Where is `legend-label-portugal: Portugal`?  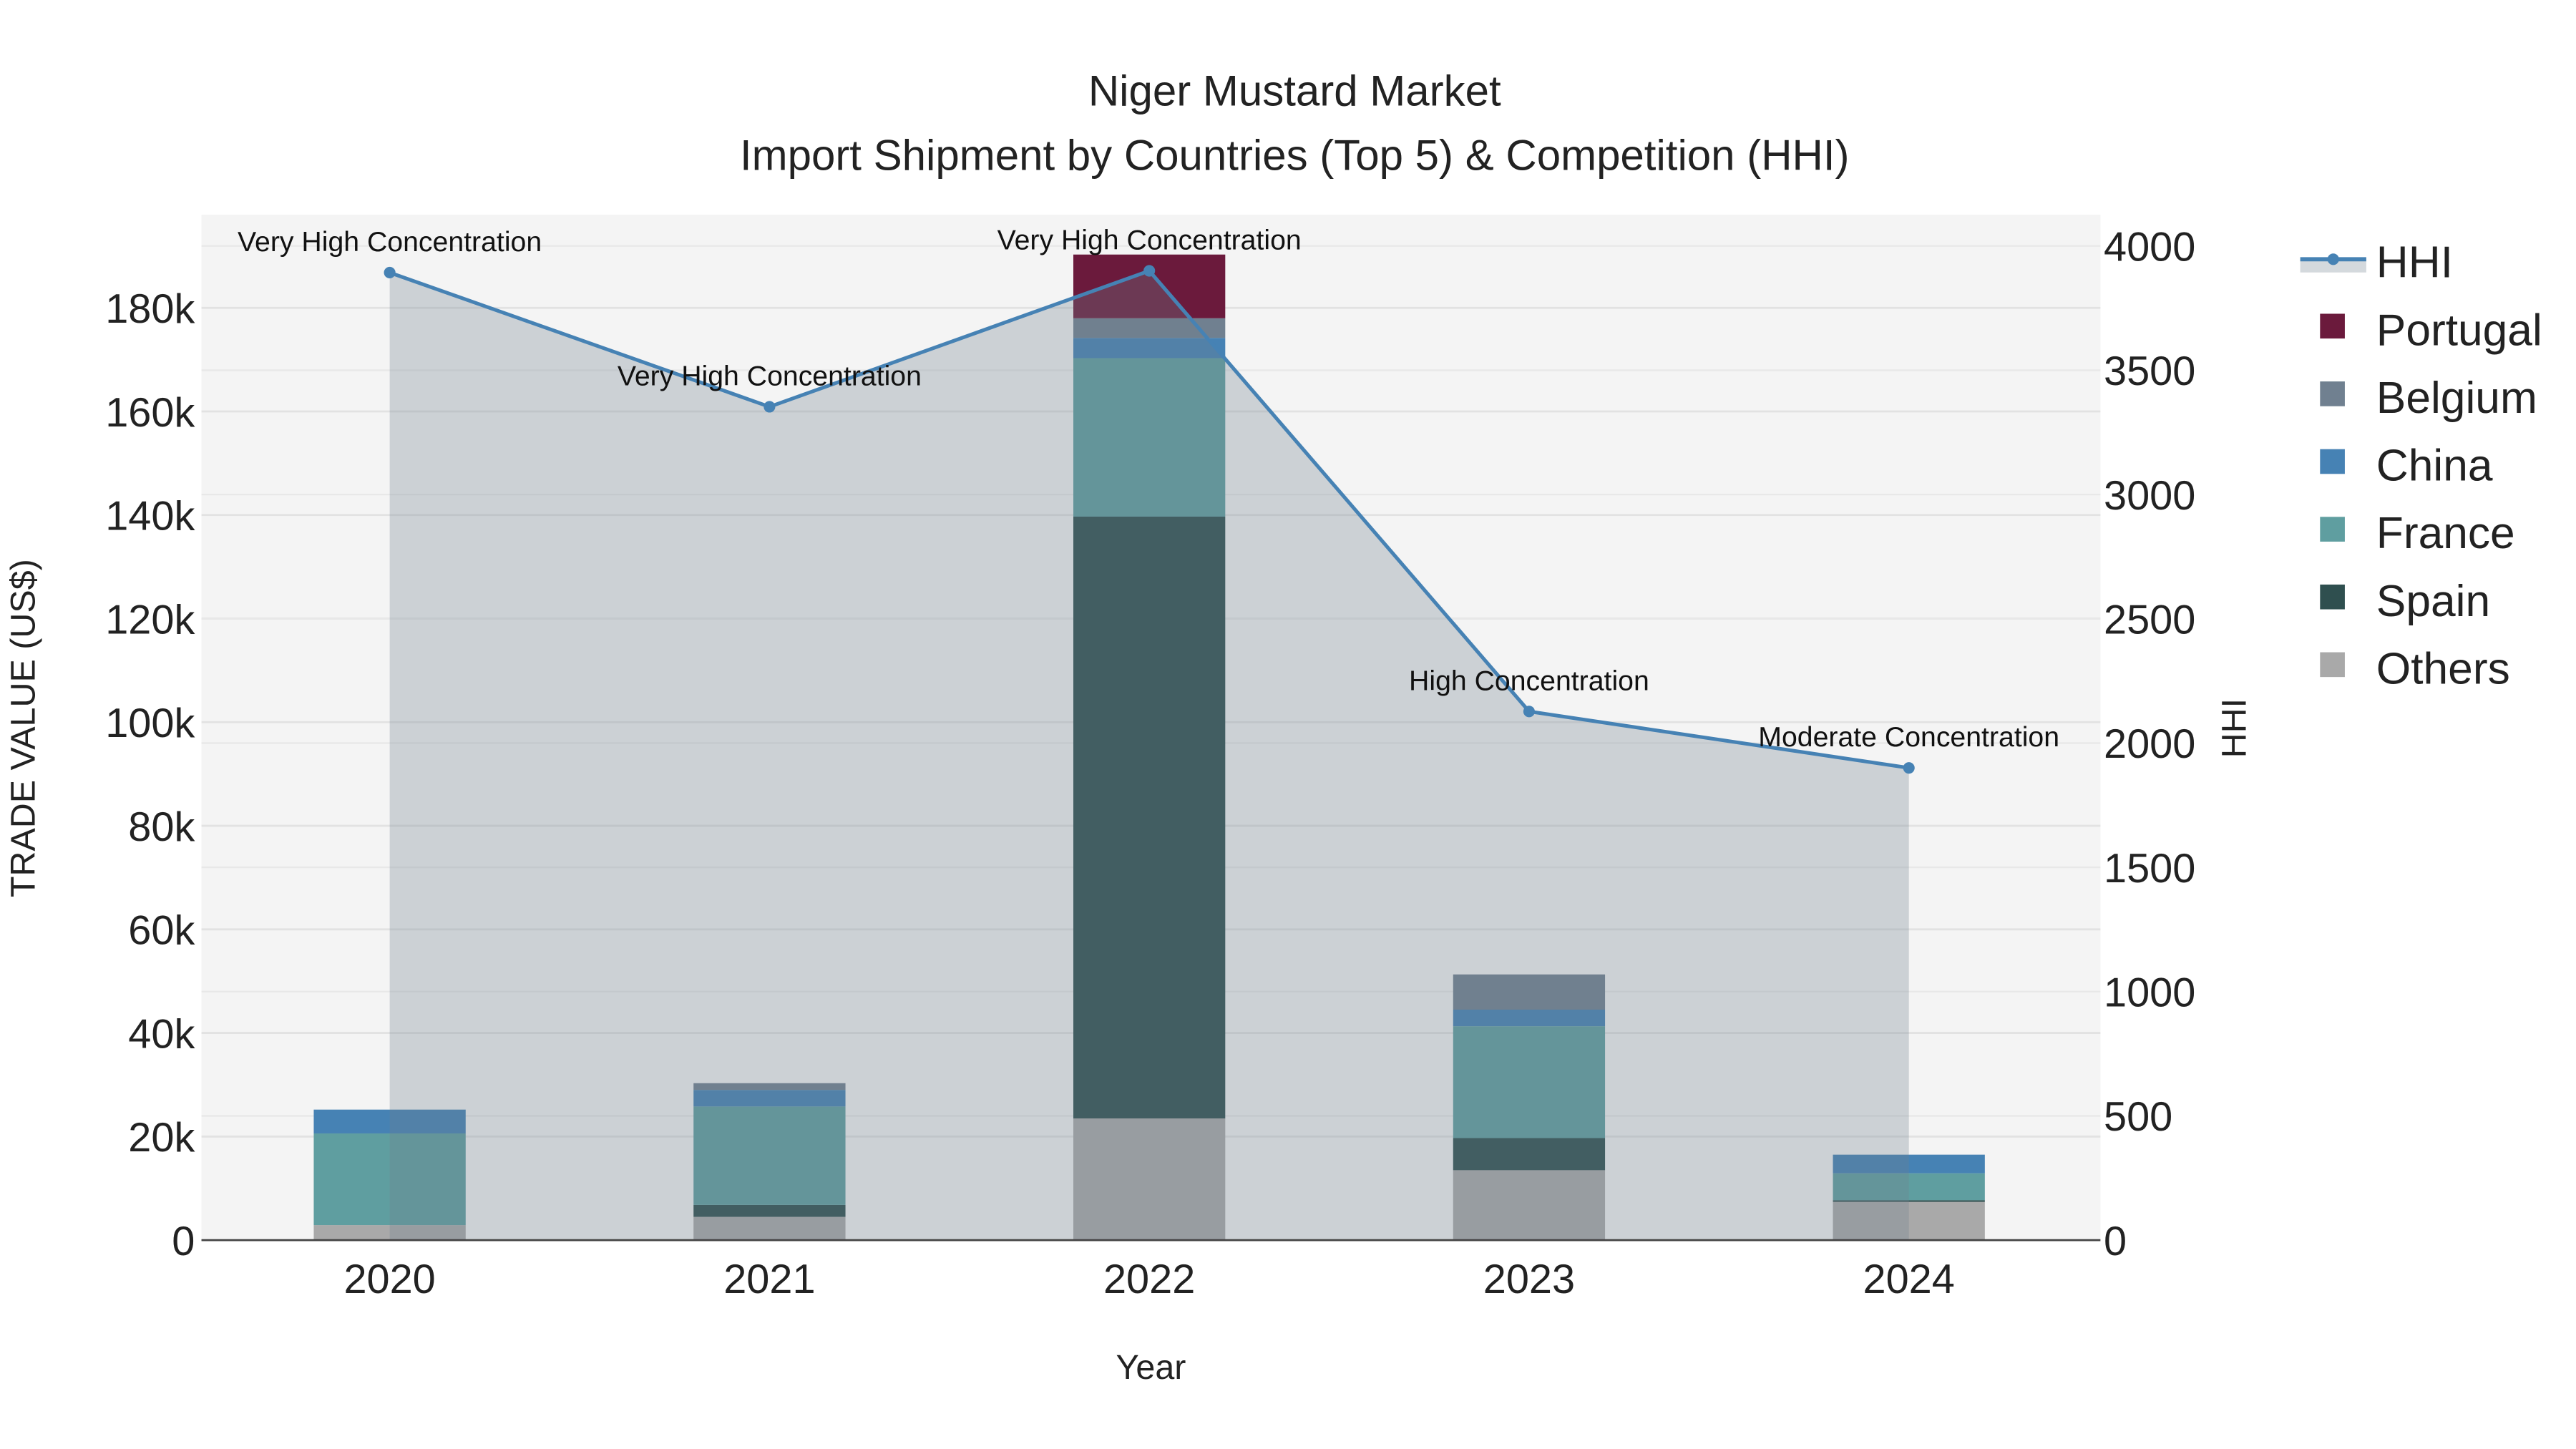 legend-label-portugal: Portugal is located at coordinates (2459, 330).